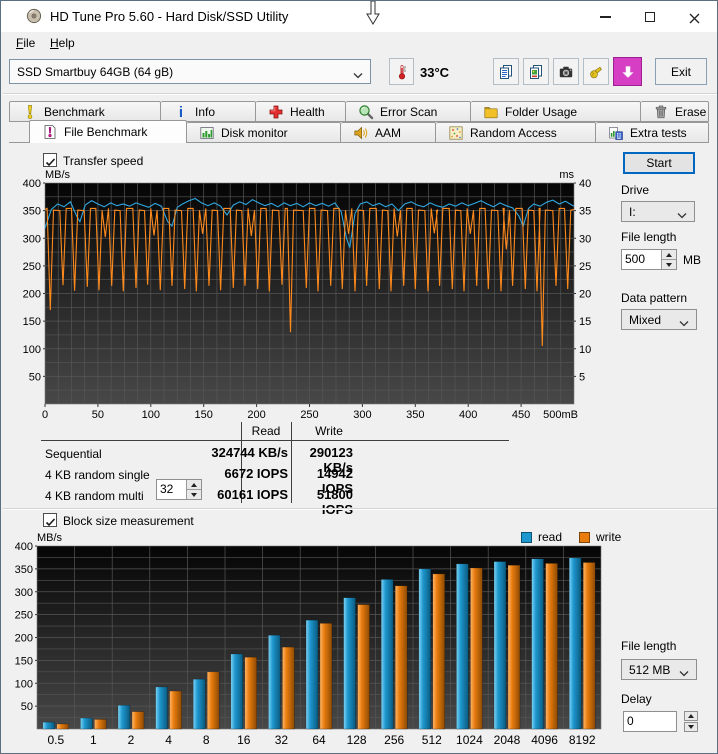 This screenshot has height=754, width=718. I want to click on tab-label: Folder Usage, so click(541, 111).